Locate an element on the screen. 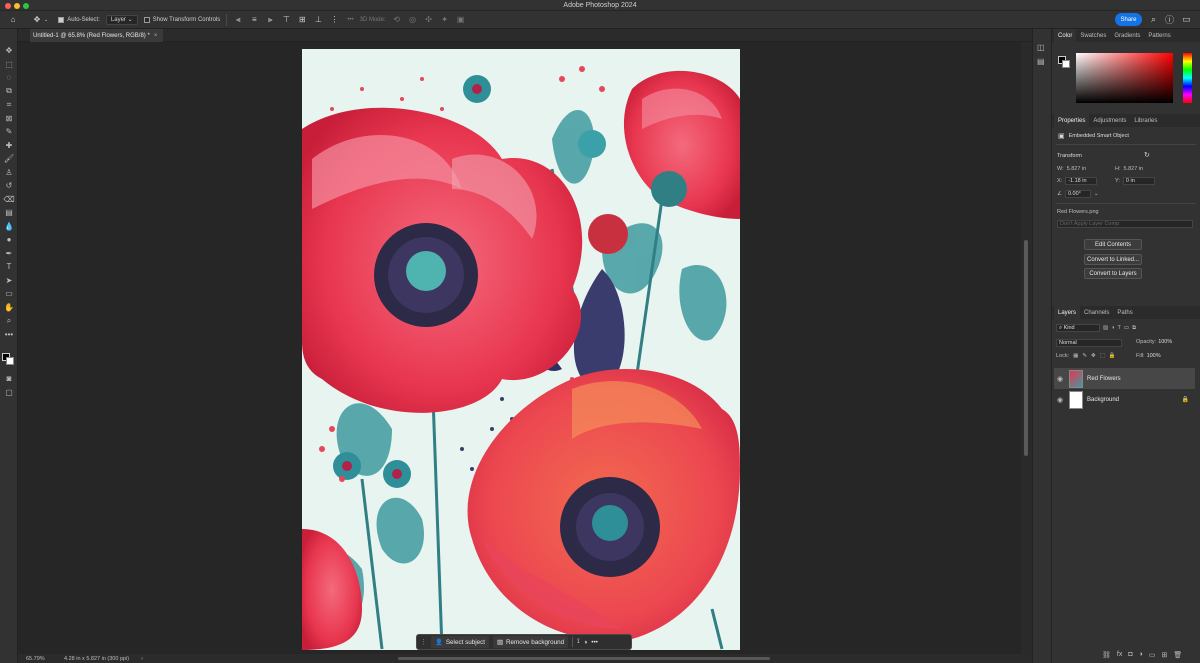 The image size is (1200, 663). shape-filter-icon: ▭ is located at coordinates (1126, 328).